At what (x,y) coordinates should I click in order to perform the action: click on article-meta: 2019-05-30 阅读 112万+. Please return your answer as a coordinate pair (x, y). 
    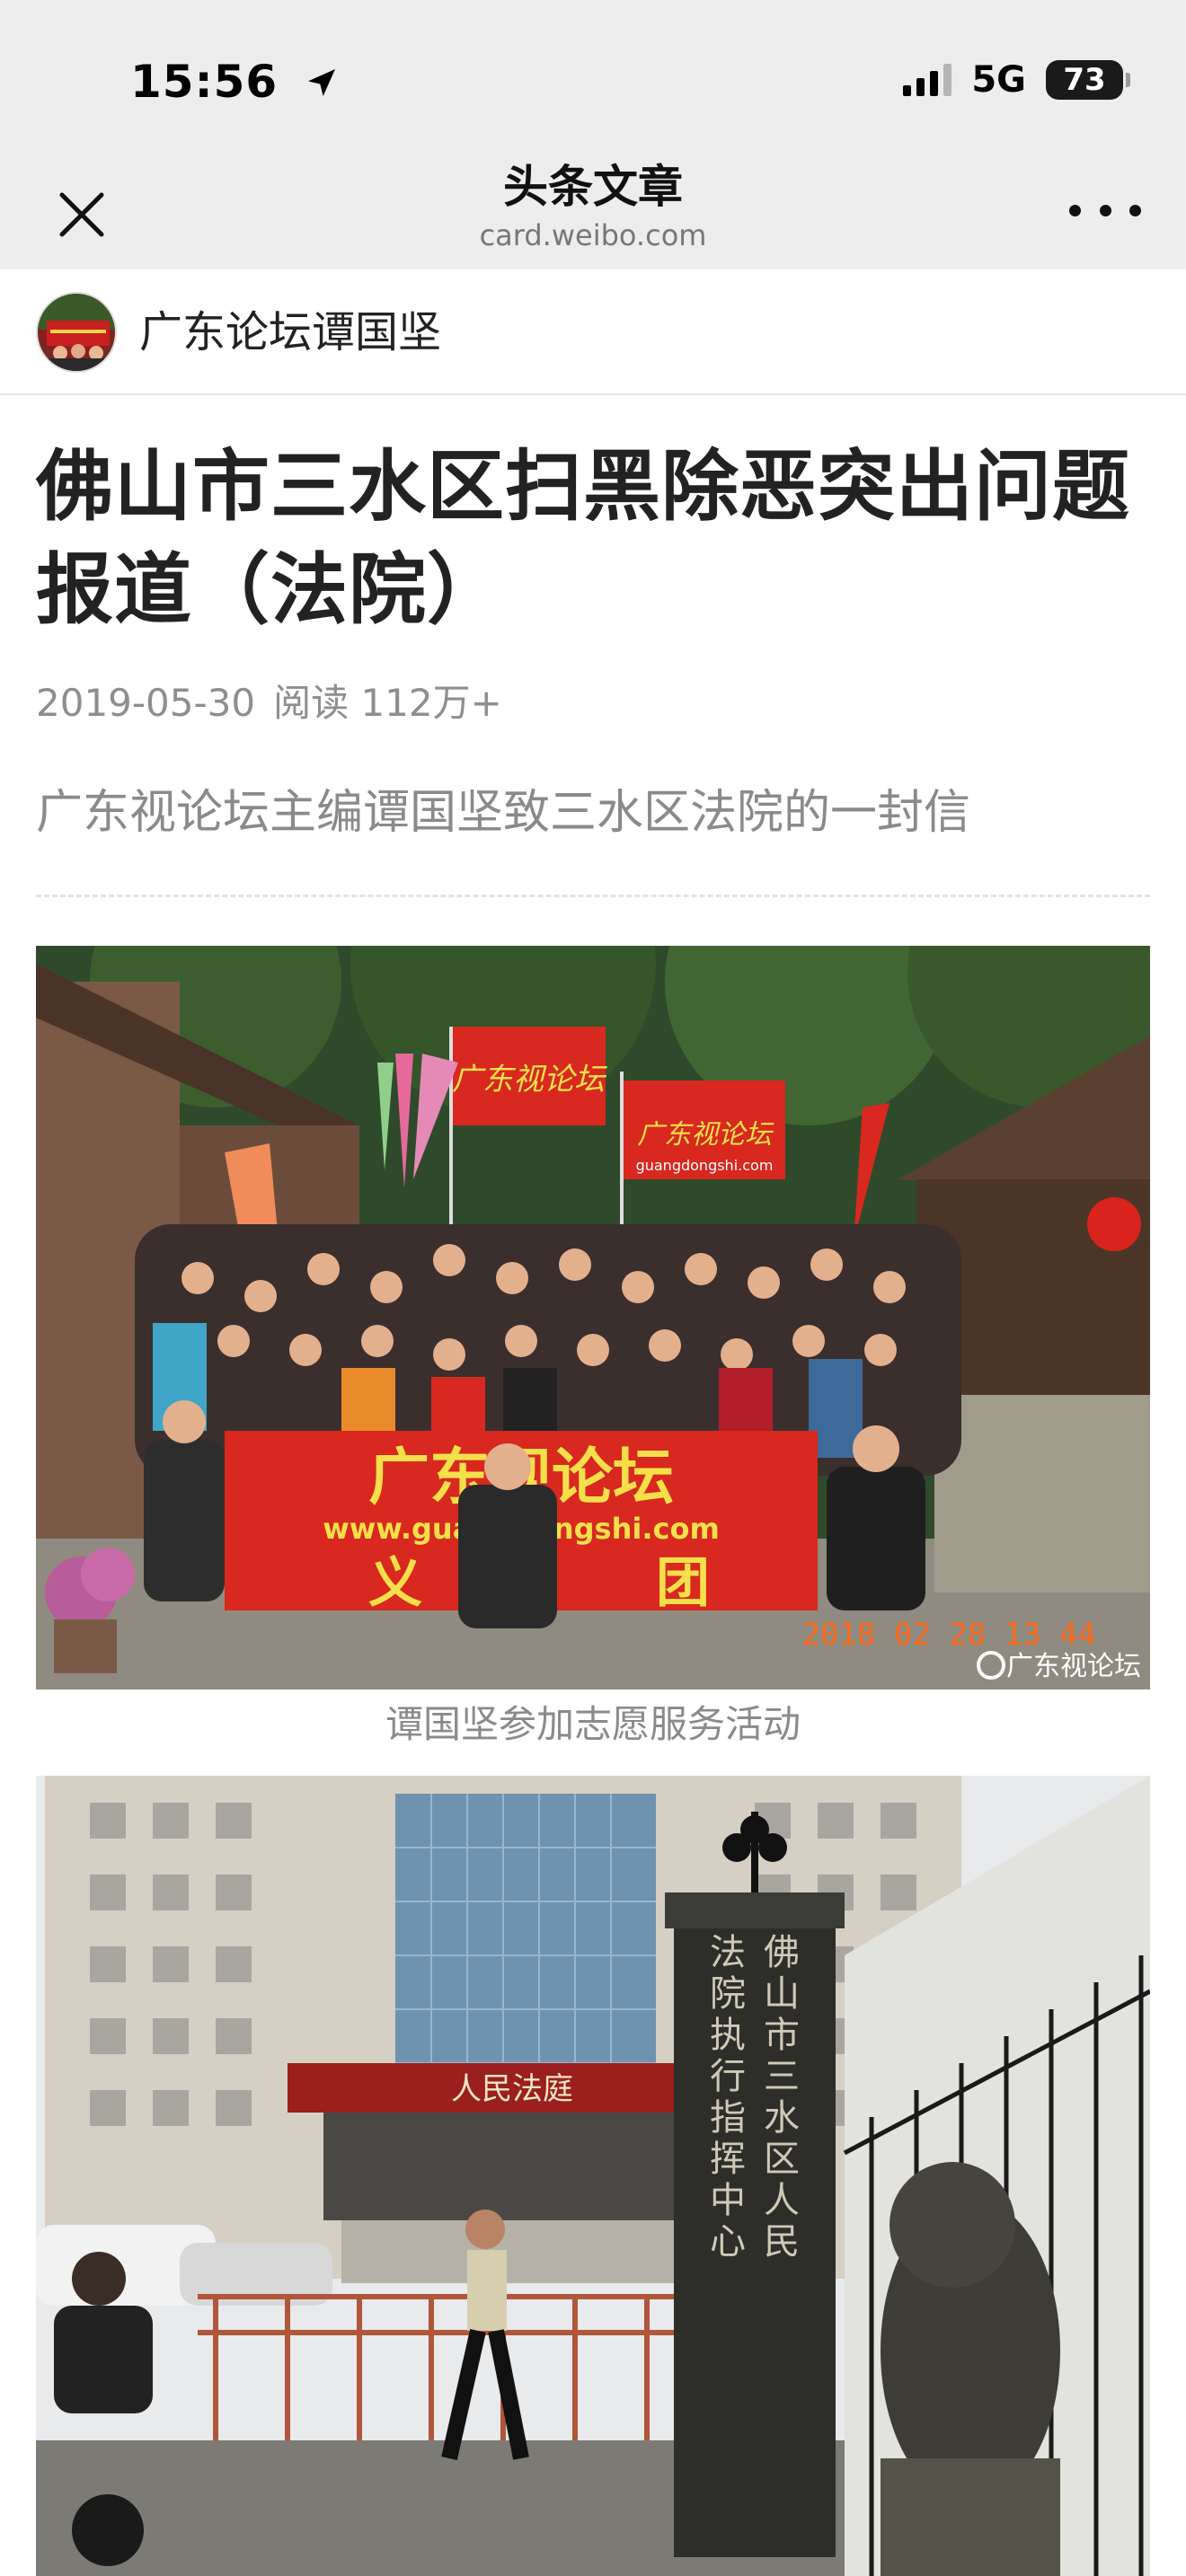
    Looking at the image, I should click on (269, 703).